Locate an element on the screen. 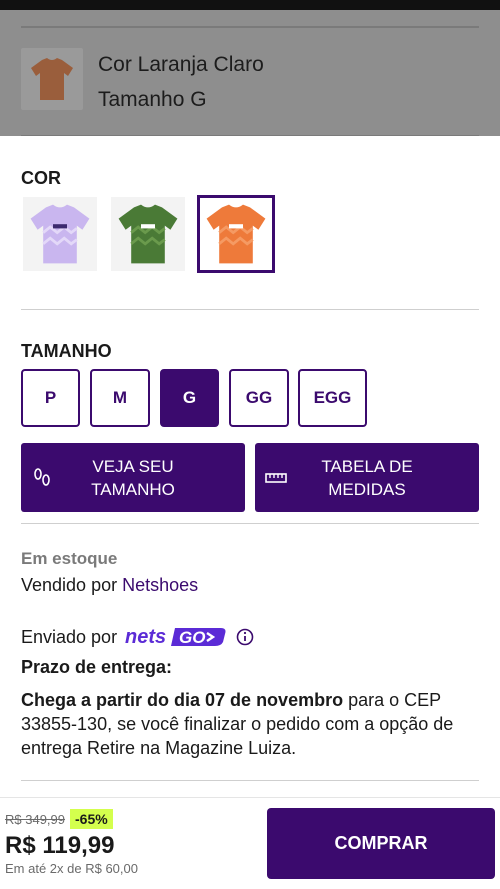  see-your-size-line1: VEJA SEU is located at coordinates (133, 466).